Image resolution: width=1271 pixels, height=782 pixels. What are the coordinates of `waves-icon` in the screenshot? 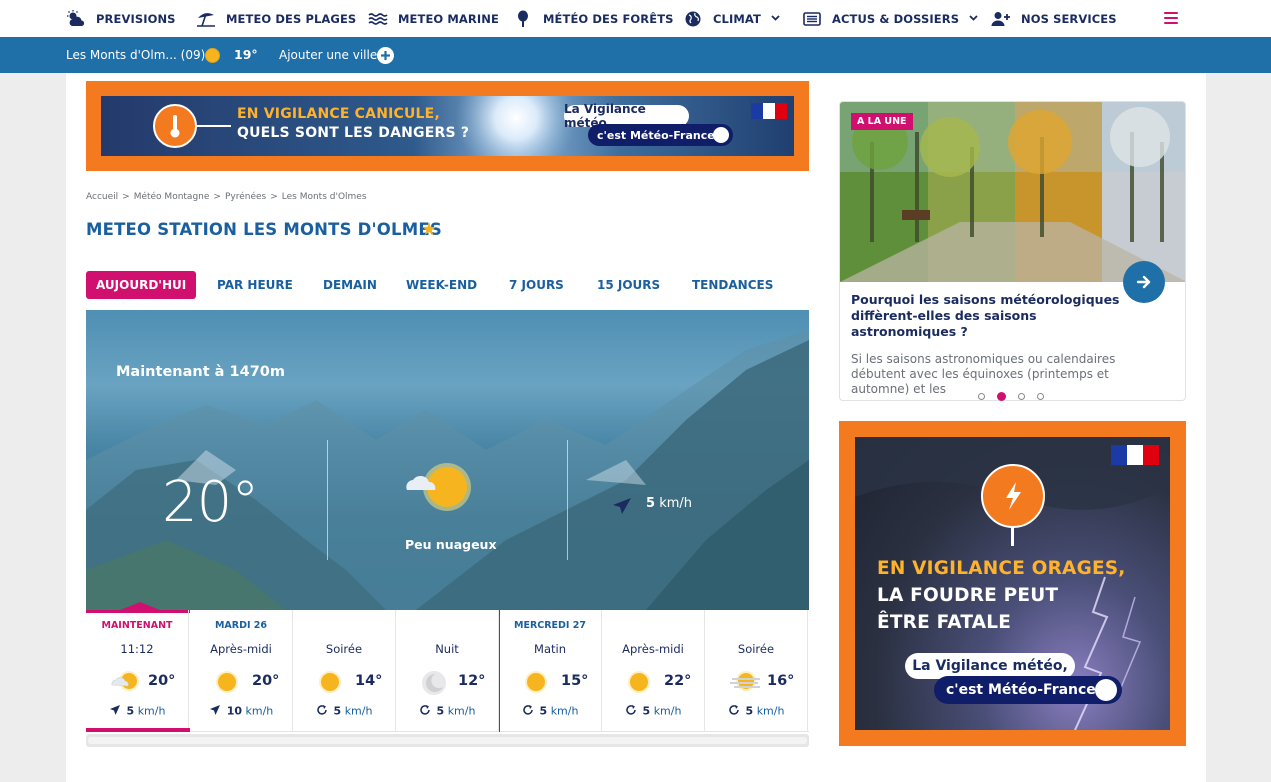 It's located at (378, 19).